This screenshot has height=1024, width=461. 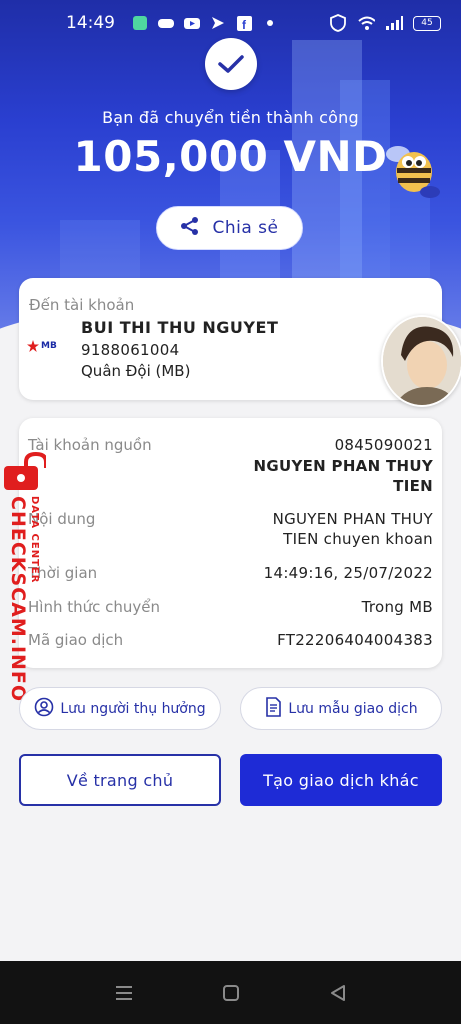 What do you see at coordinates (397, 607) in the screenshot?
I see `method-value: Trong MB` at bounding box center [397, 607].